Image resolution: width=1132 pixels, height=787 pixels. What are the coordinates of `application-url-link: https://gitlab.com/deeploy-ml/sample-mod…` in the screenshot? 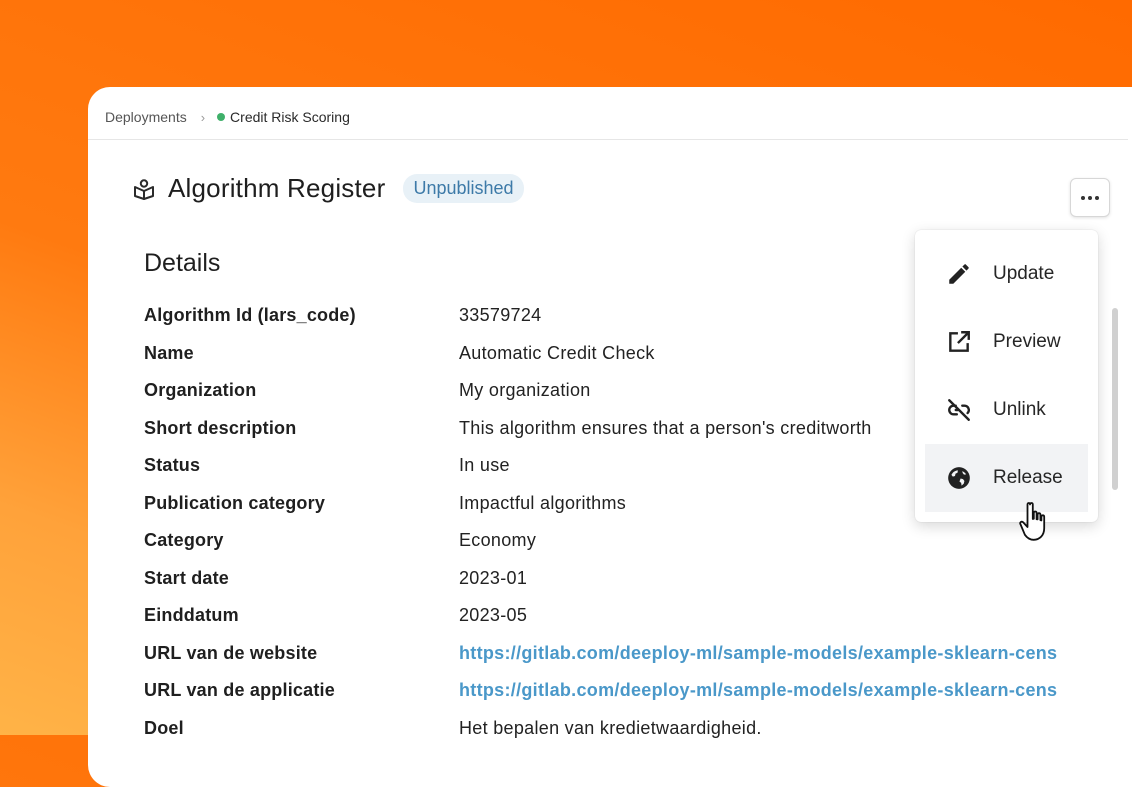 It's located at (758, 690).